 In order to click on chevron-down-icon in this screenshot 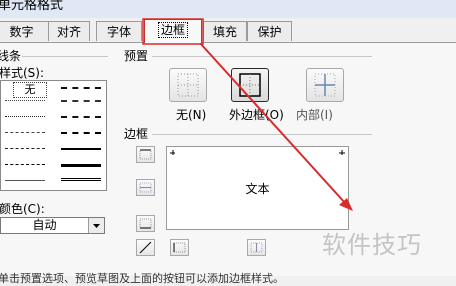, I will do `click(96, 225)`.